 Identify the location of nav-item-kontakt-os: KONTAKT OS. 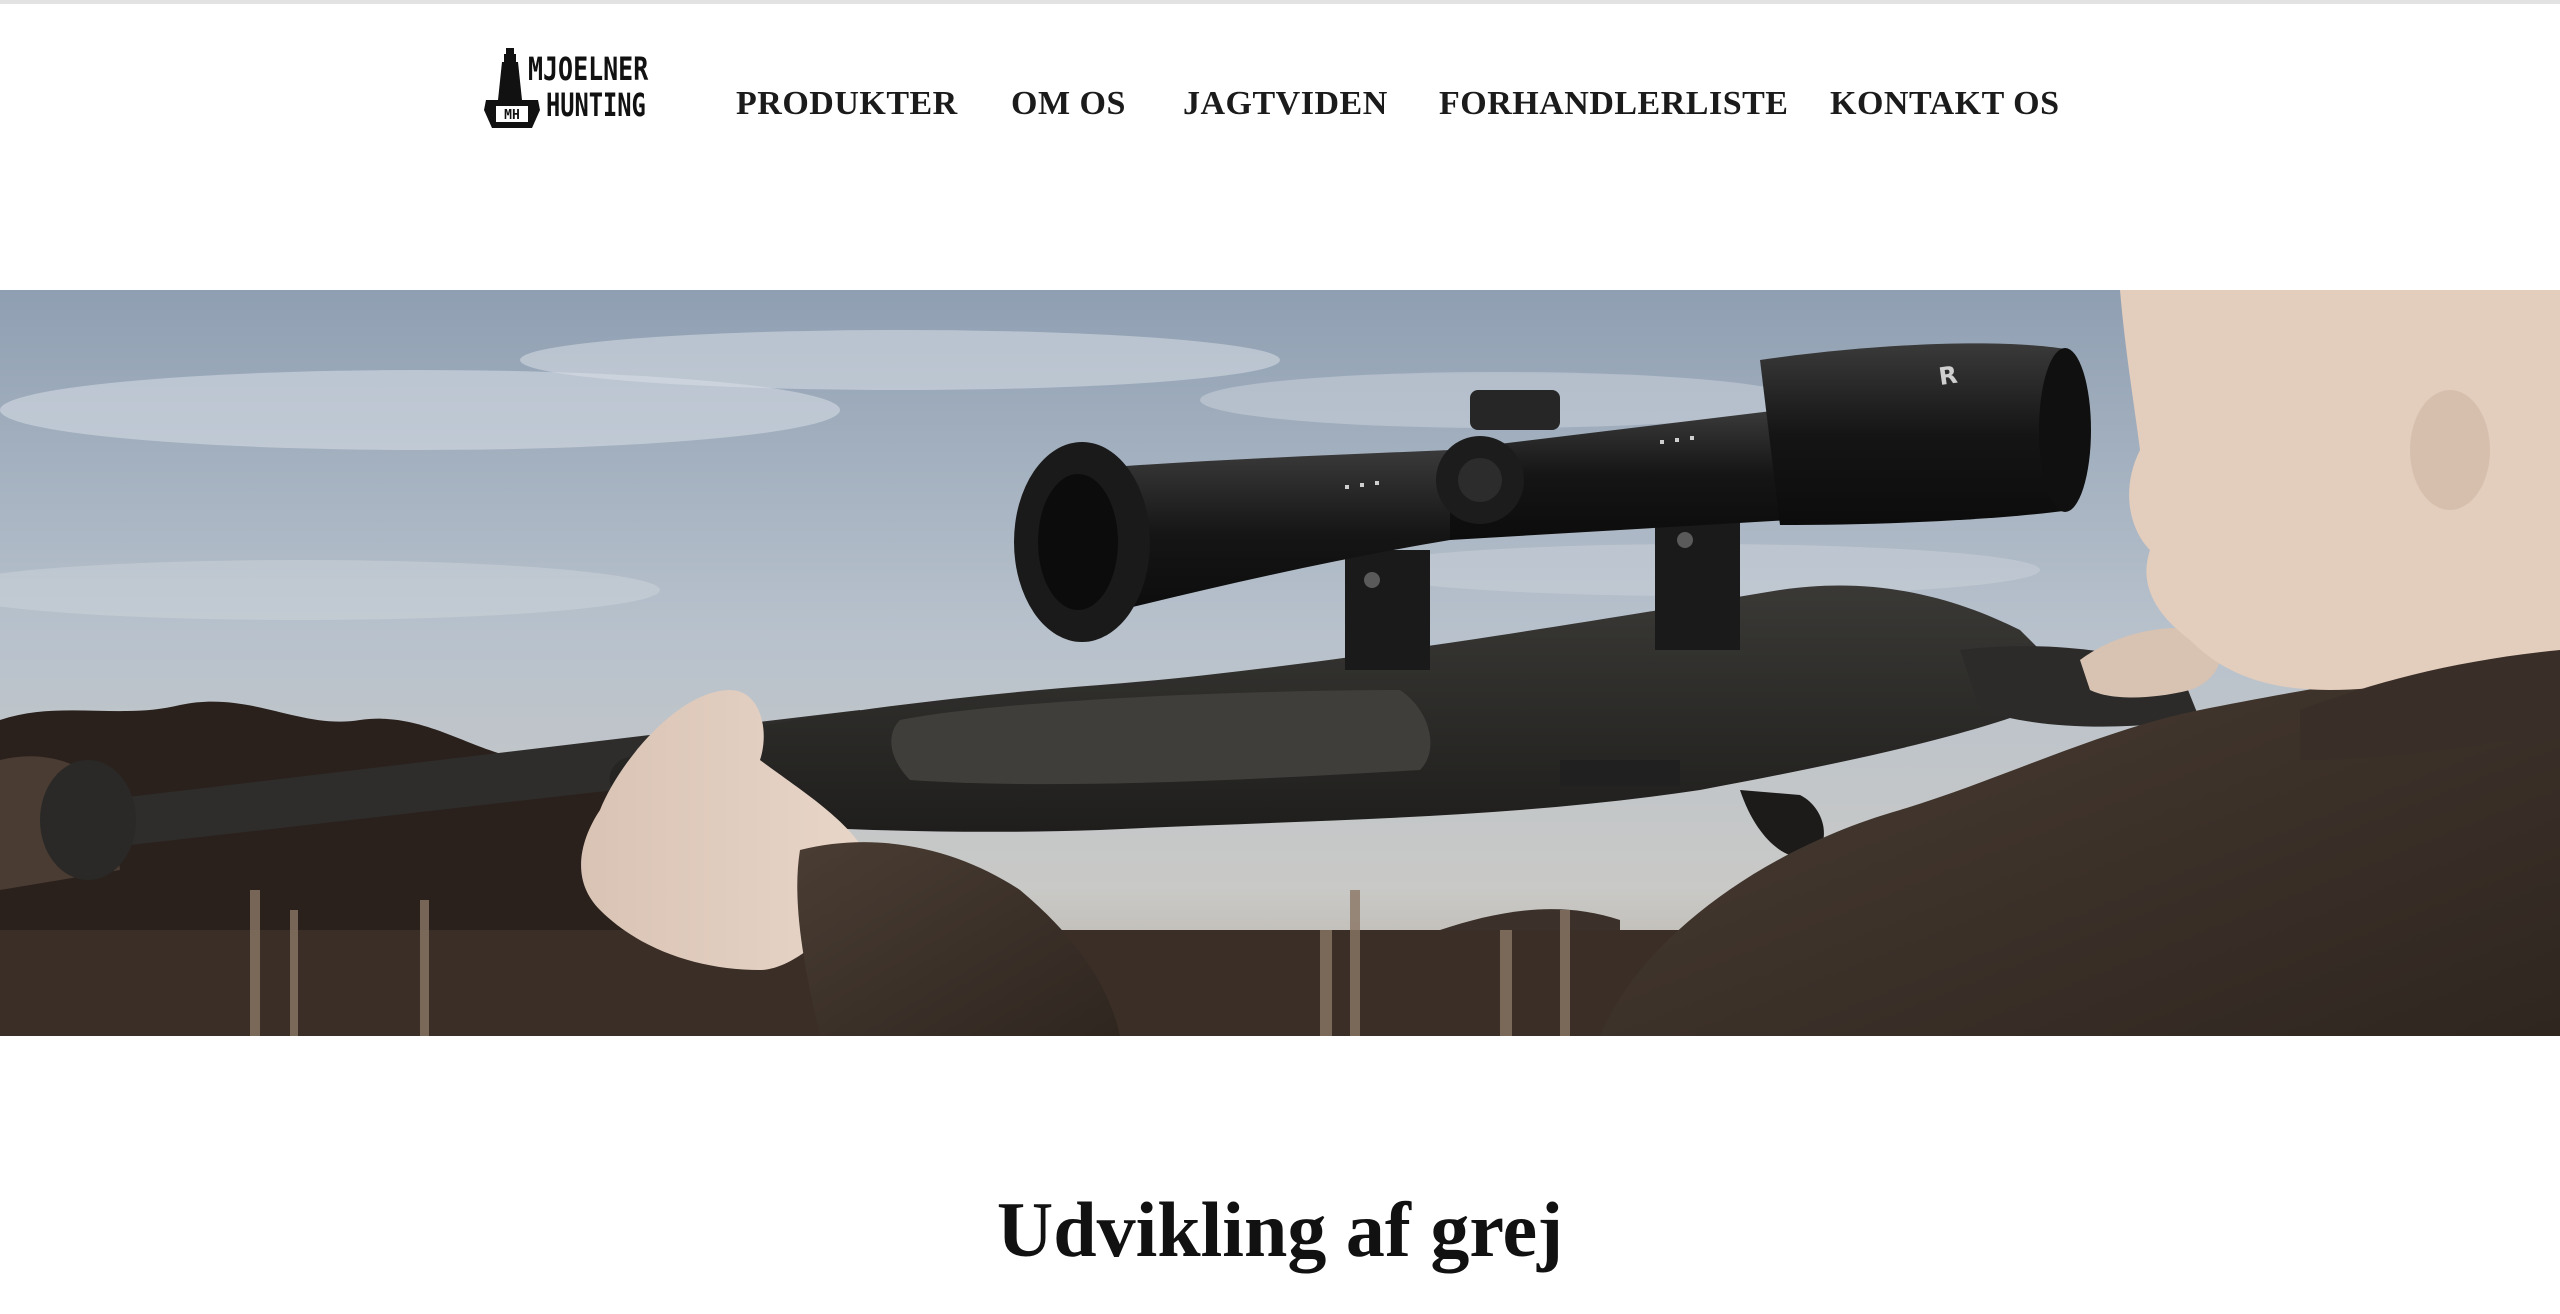
(1945, 104).